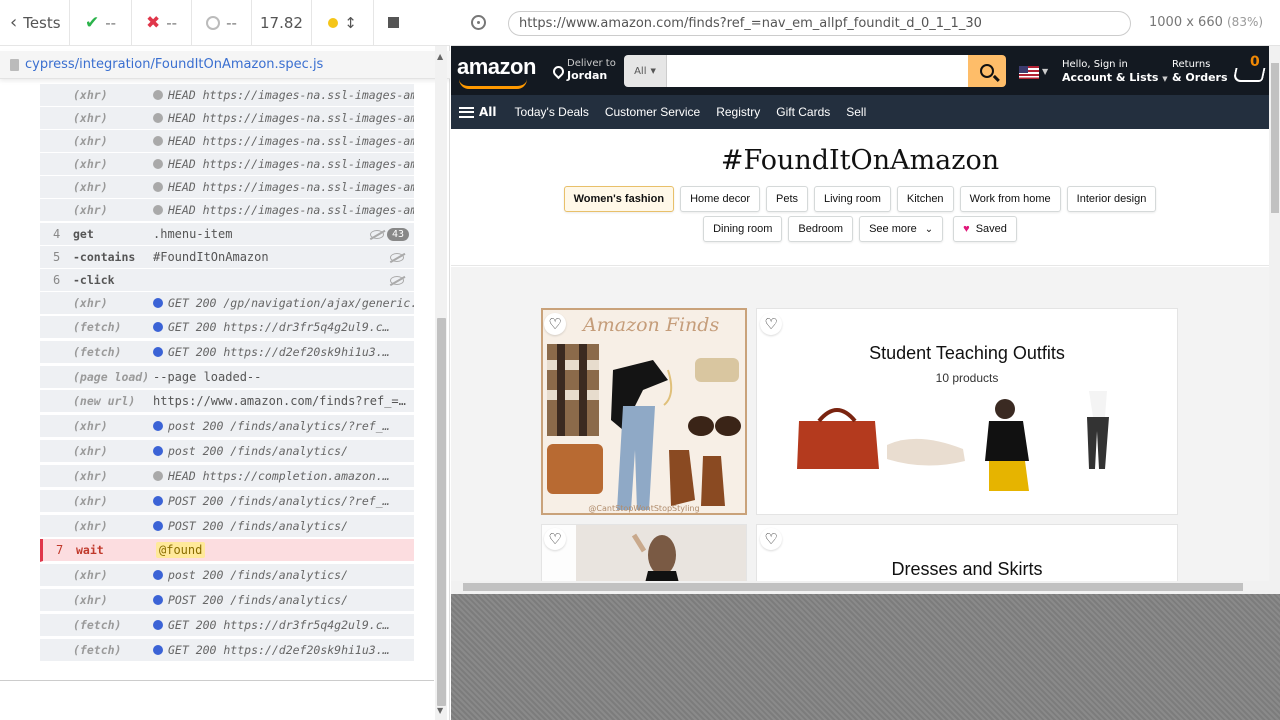 This screenshot has width=1280, height=720. What do you see at coordinates (1010, 199) in the screenshot?
I see `category-pill: Work from home` at bounding box center [1010, 199].